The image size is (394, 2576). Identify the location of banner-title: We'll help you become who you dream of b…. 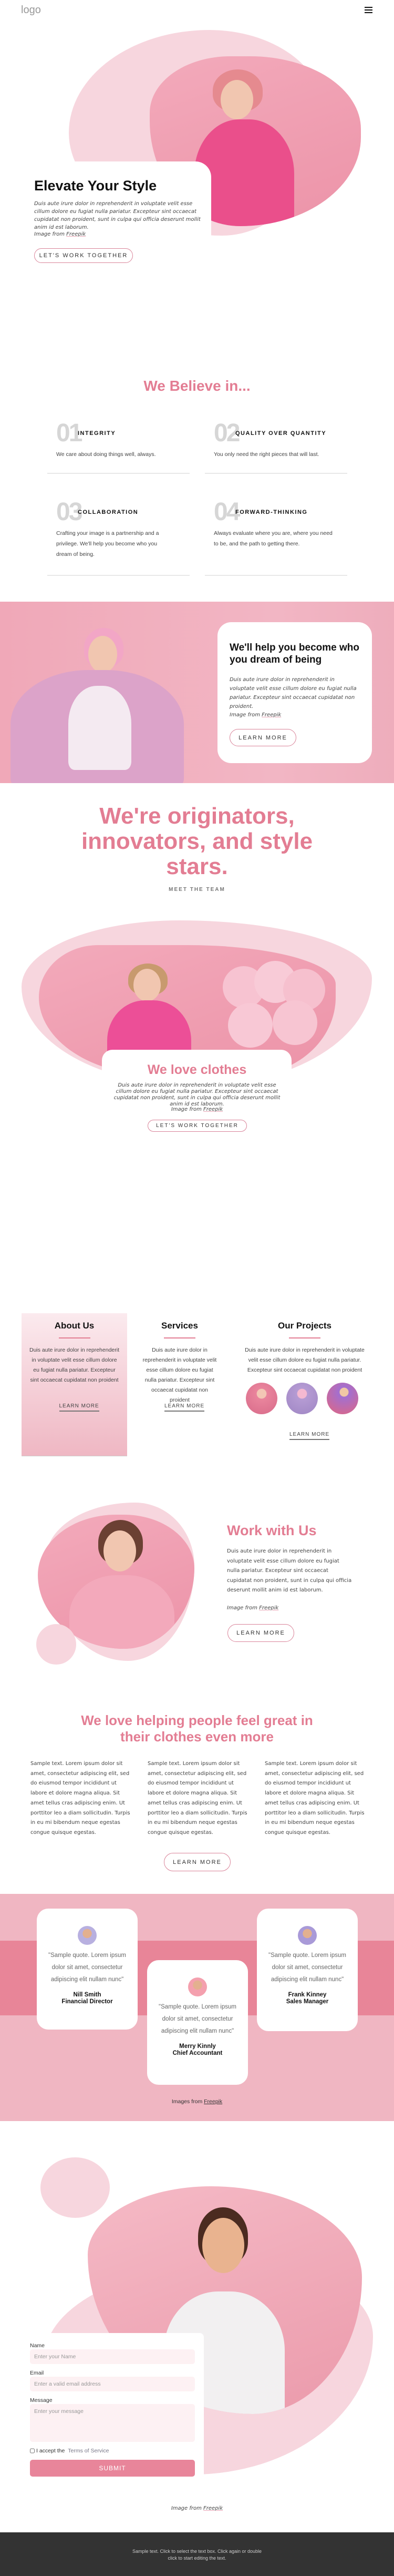
(294, 653).